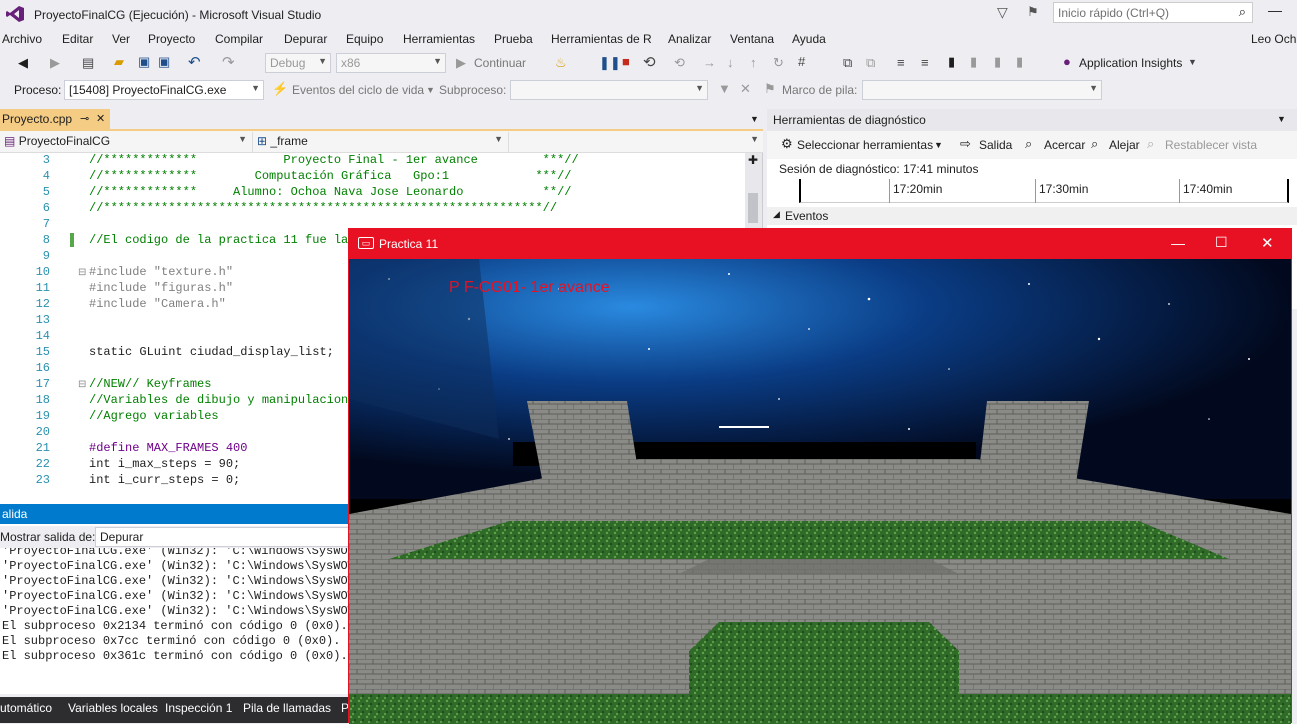 Image resolution: width=1297 pixels, height=724 pixels. What do you see at coordinates (1124, 145) in the screenshot?
I see `zoom-out-button: Alejar` at bounding box center [1124, 145].